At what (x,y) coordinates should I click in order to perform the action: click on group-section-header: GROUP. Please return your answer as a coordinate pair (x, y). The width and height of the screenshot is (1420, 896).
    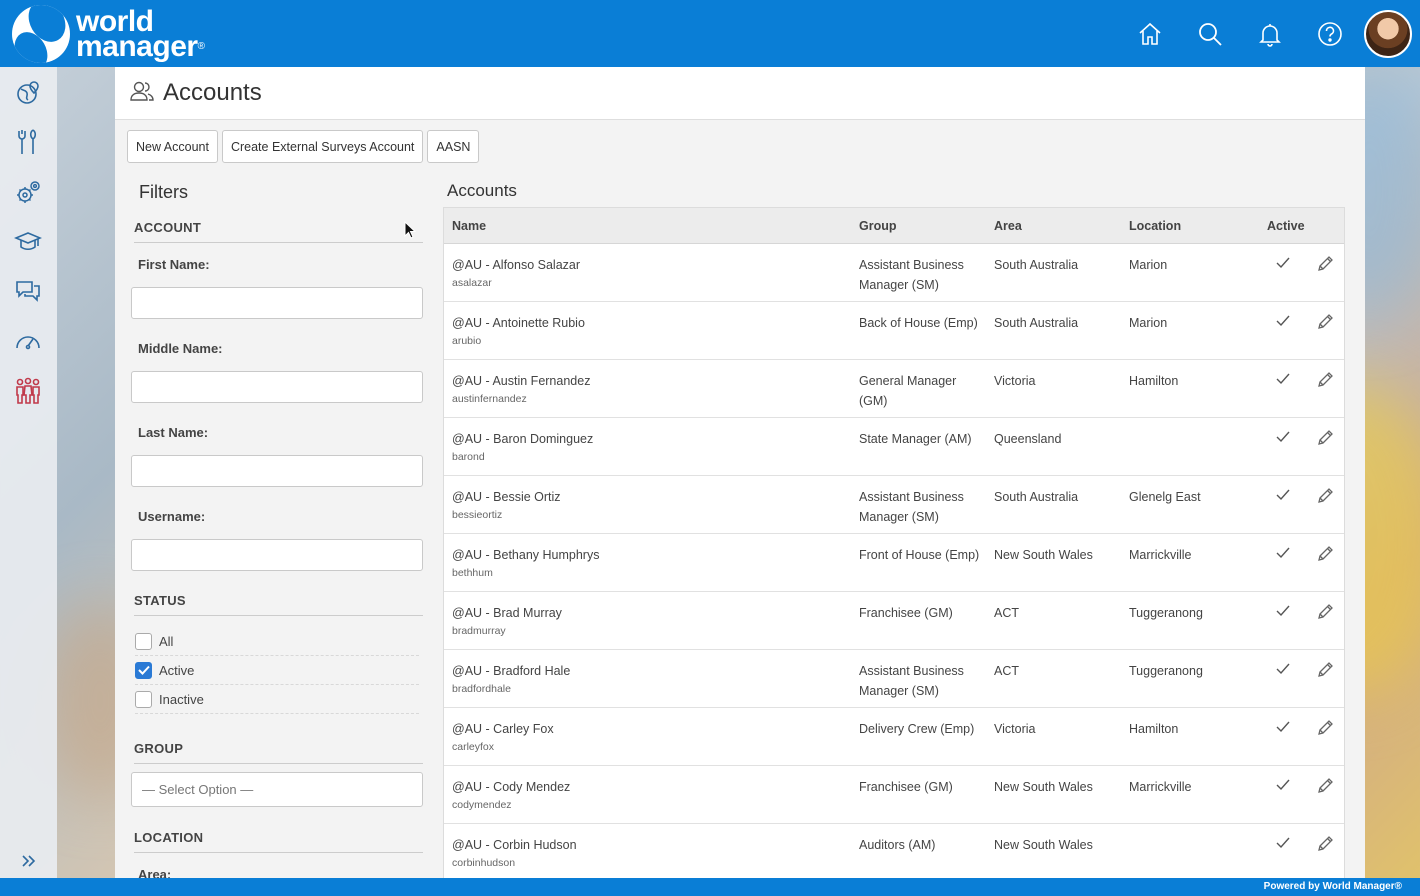
    Looking at the image, I should click on (278, 752).